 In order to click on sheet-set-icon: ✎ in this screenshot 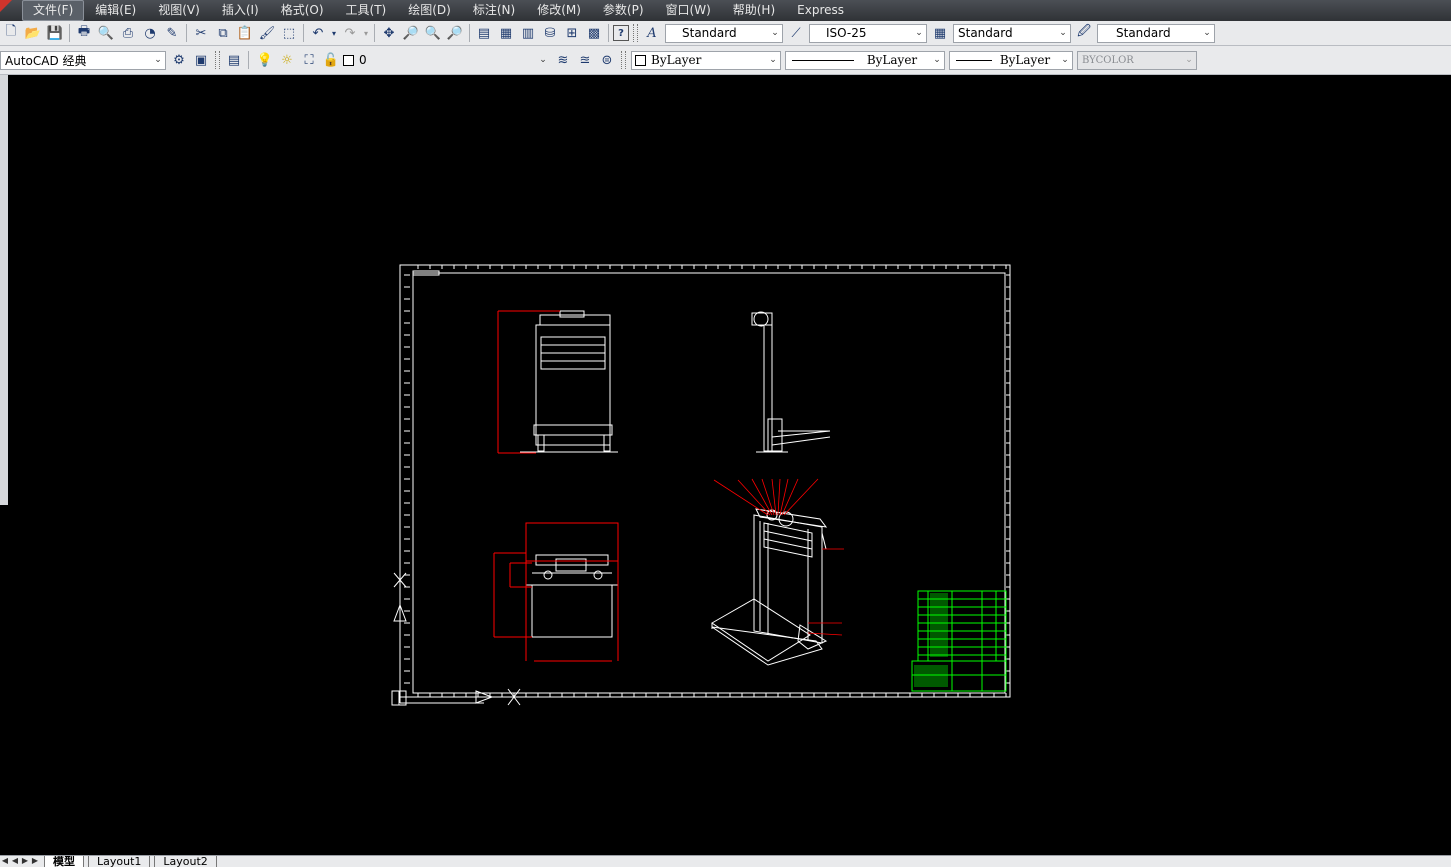, I will do `click(172, 33)`.